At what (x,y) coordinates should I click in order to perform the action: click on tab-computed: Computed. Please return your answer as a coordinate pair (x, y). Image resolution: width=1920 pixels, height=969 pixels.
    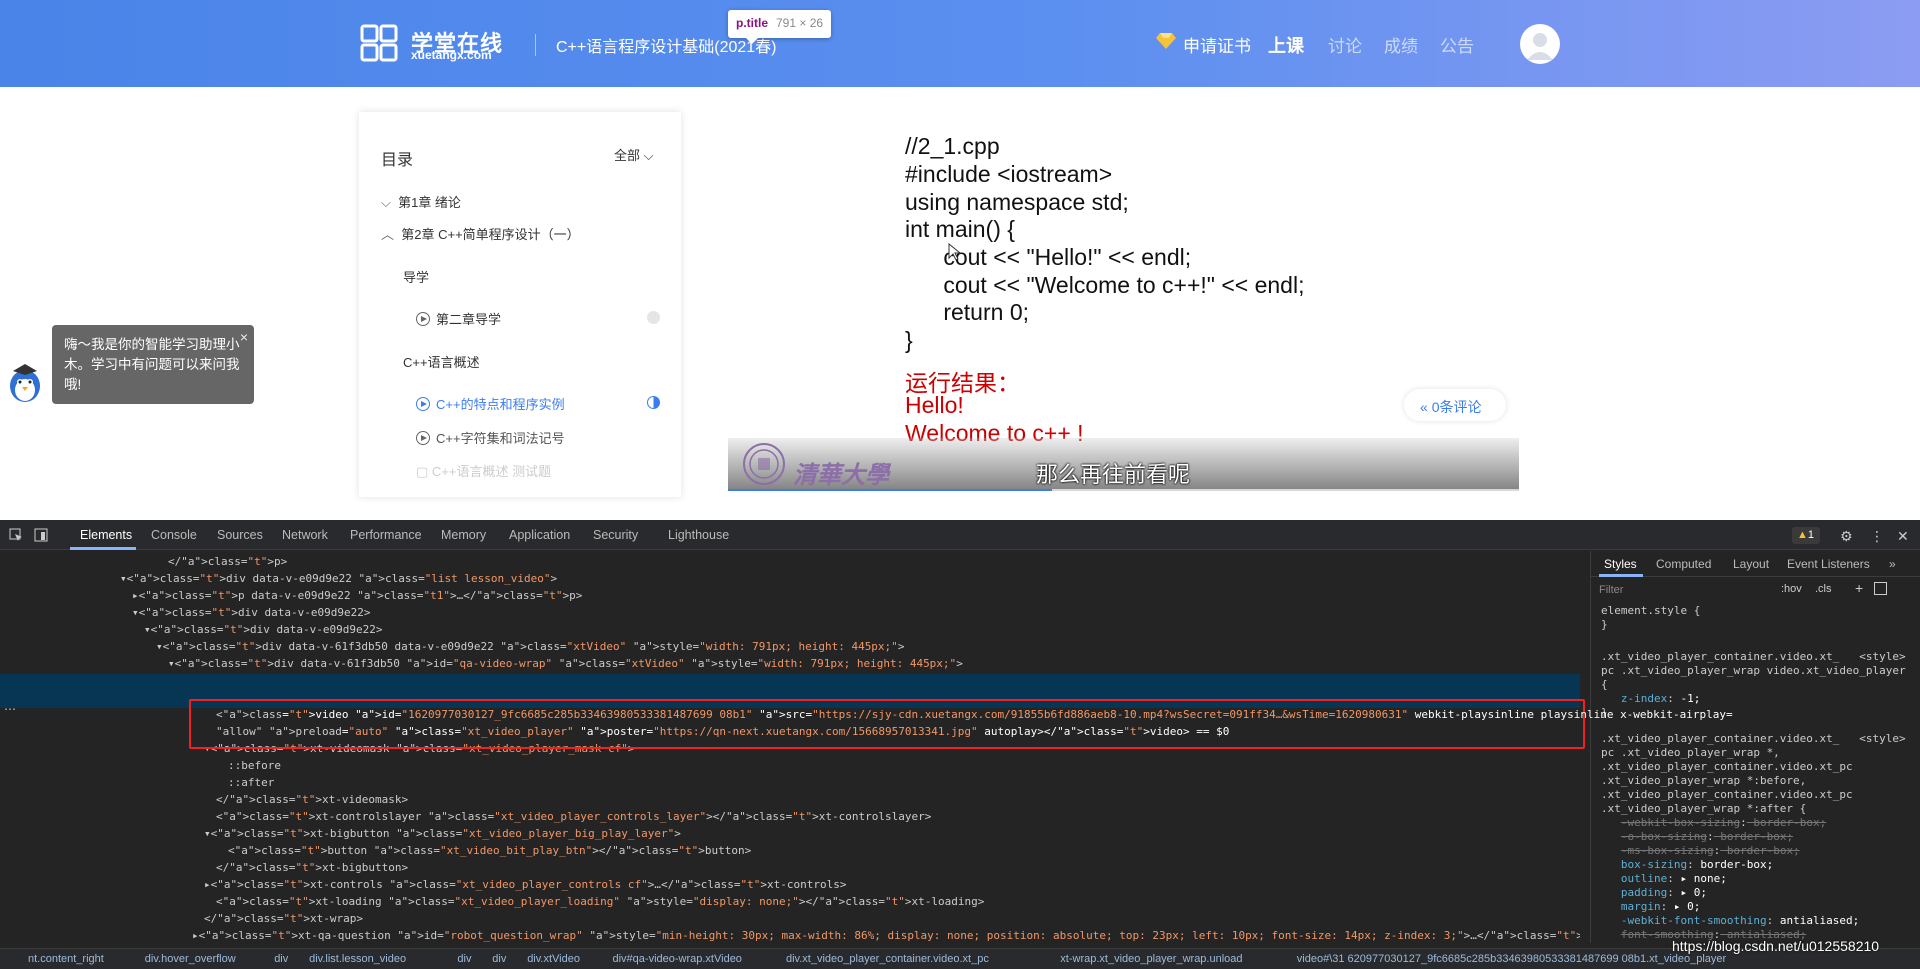
    Looking at the image, I should click on (1683, 564).